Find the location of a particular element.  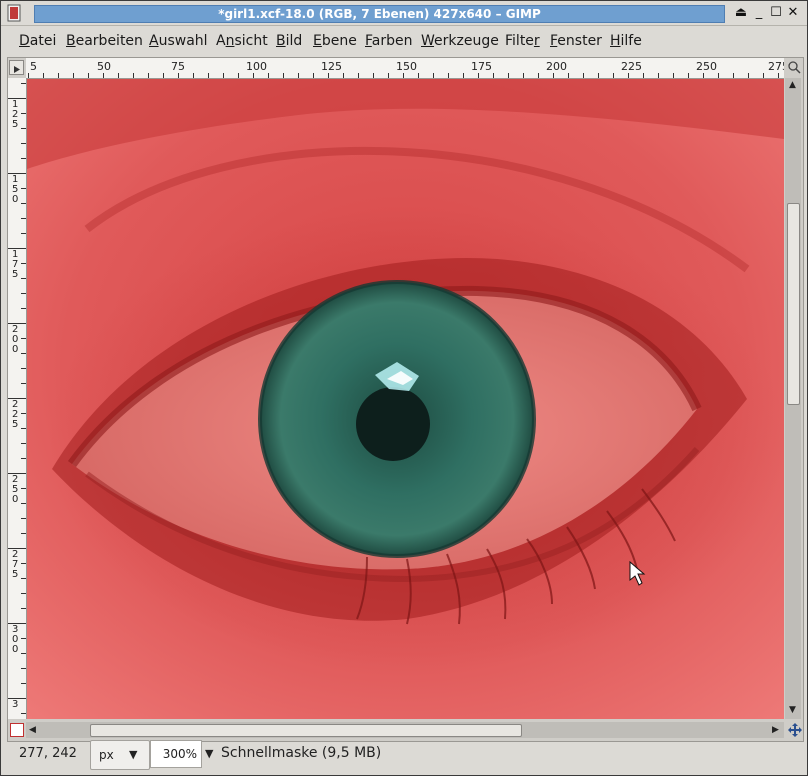

maximize-button: ☐ is located at coordinates (776, 13).